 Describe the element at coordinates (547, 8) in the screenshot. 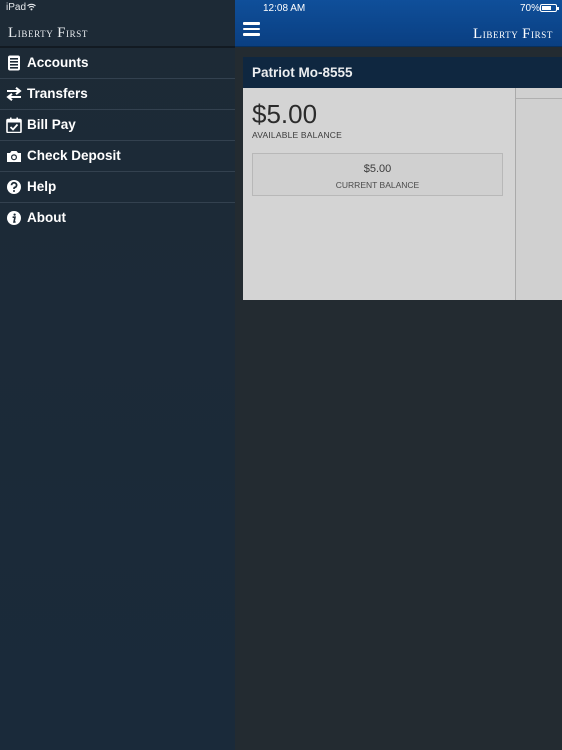

I see `battery-fill` at that location.